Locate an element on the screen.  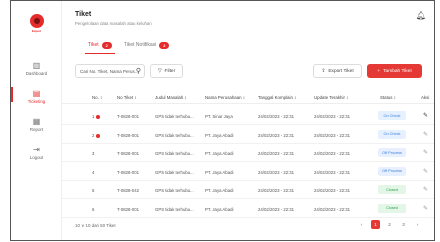
tab-label: Tiket is located at coordinates (93, 45).